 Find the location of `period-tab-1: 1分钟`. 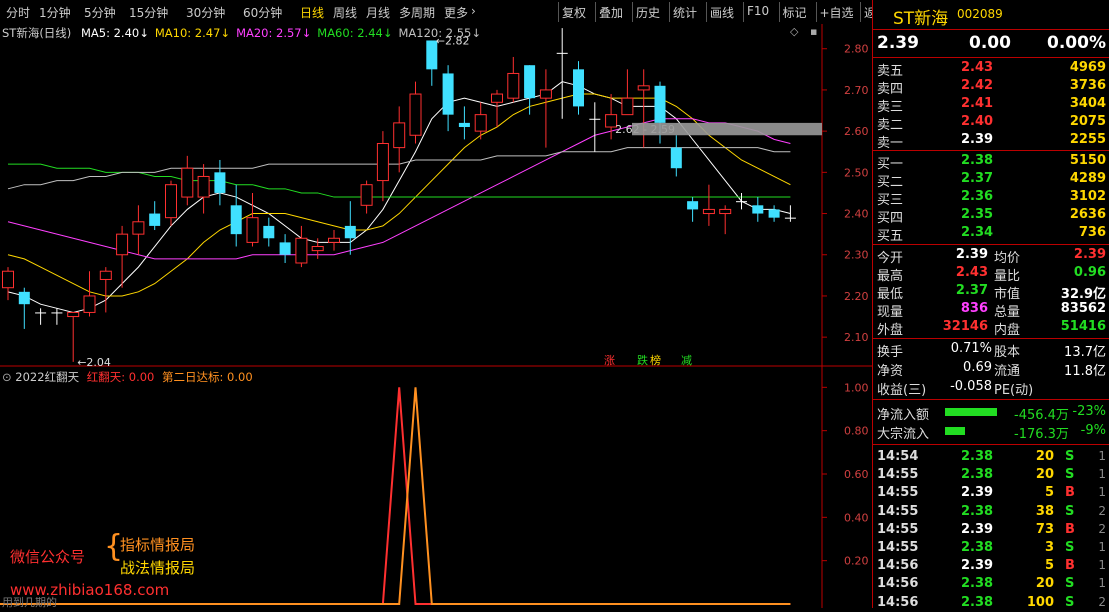

period-tab-1: 1分钟 is located at coordinates (55, 12).